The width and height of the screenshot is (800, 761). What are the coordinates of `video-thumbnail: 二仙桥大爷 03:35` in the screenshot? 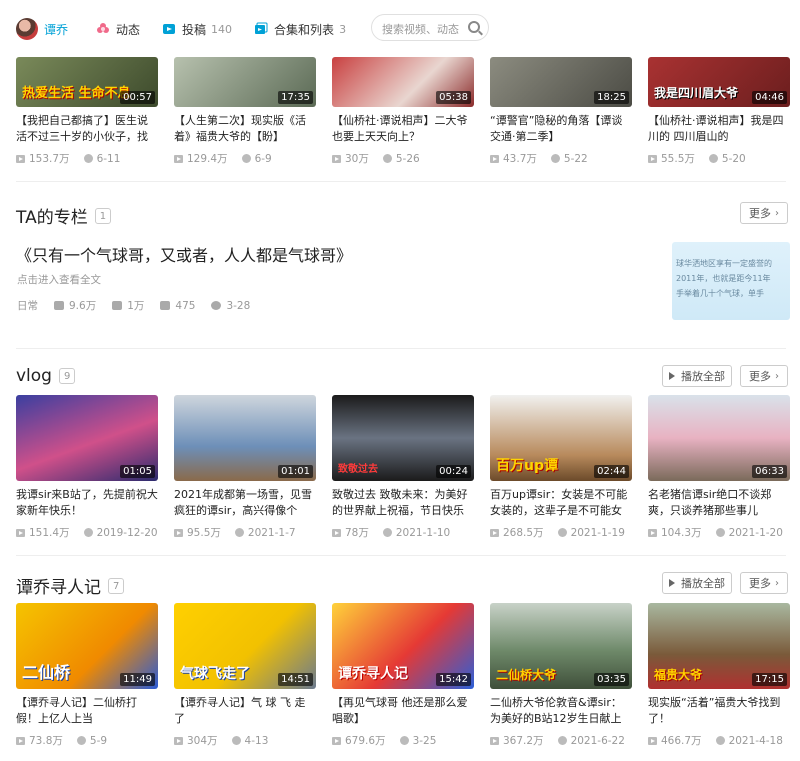 It's located at (561, 646).